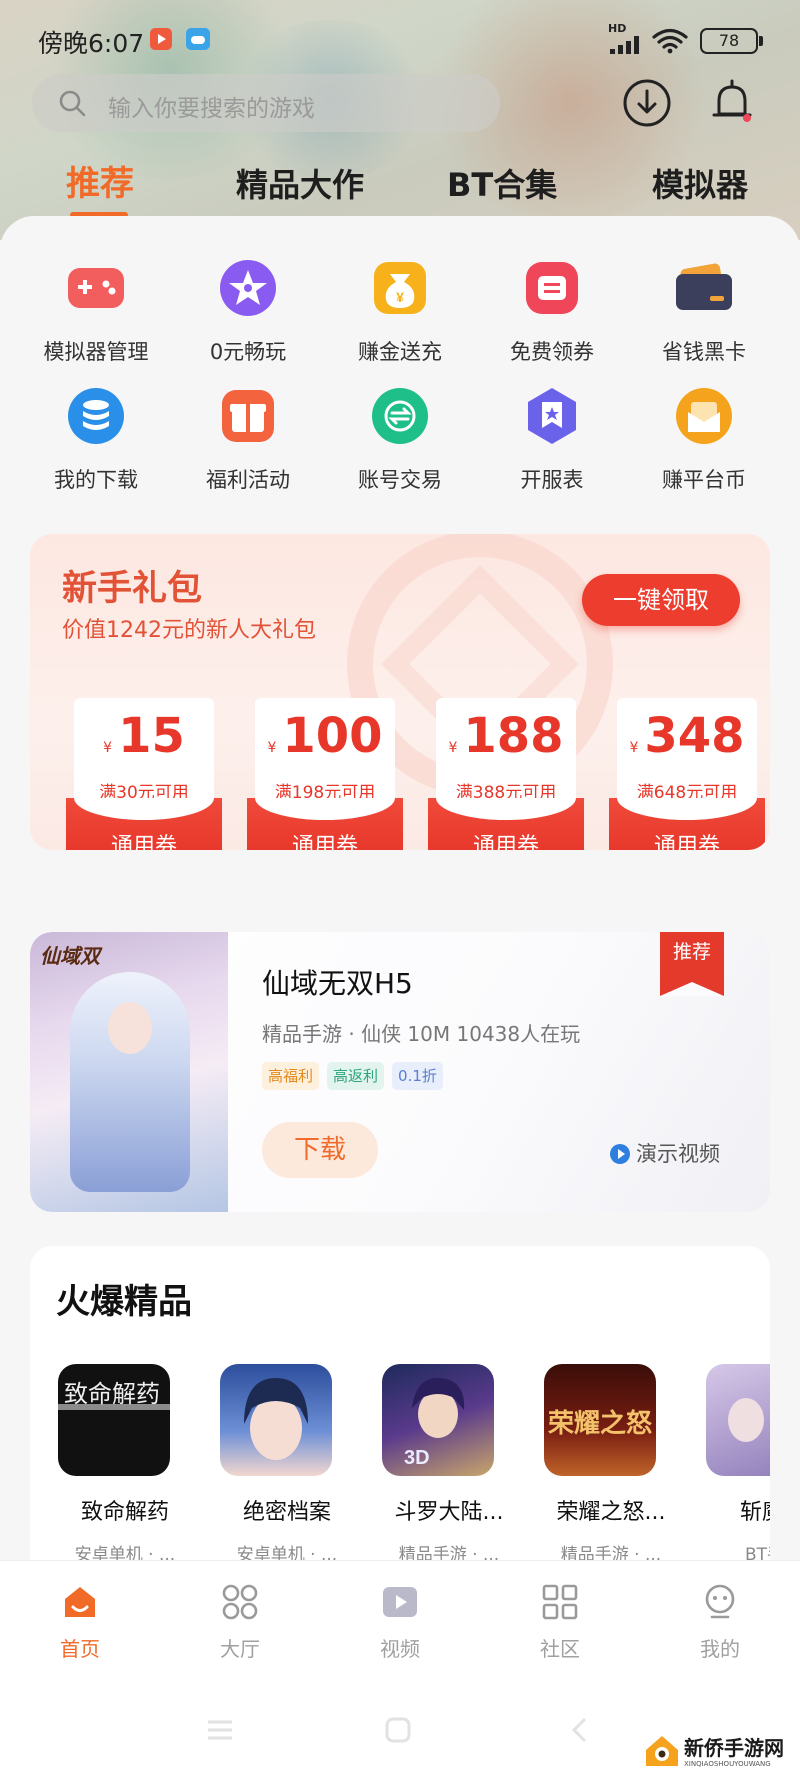  I want to click on home-button-icon, so click(398, 1730).